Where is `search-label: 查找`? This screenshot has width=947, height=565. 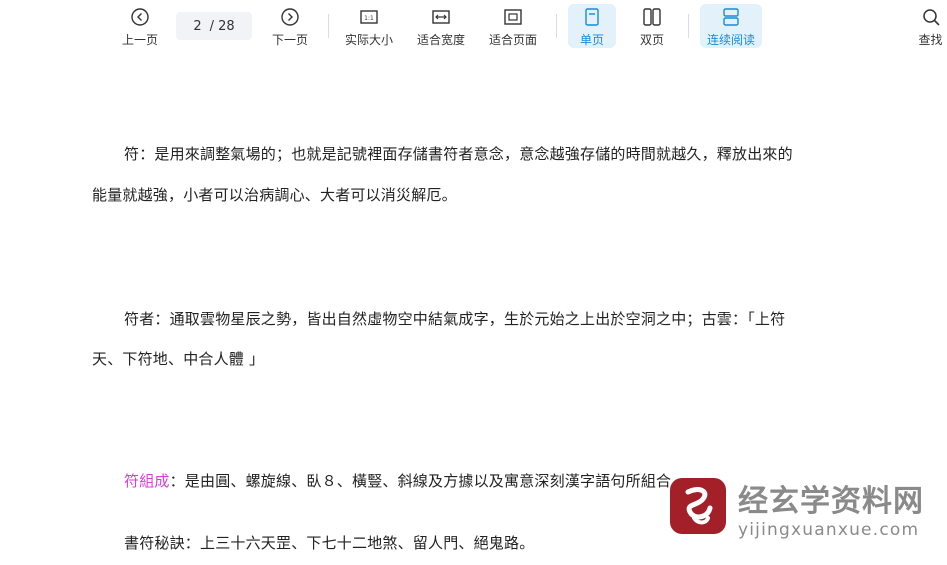 search-label: 查找 is located at coordinates (930, 40).